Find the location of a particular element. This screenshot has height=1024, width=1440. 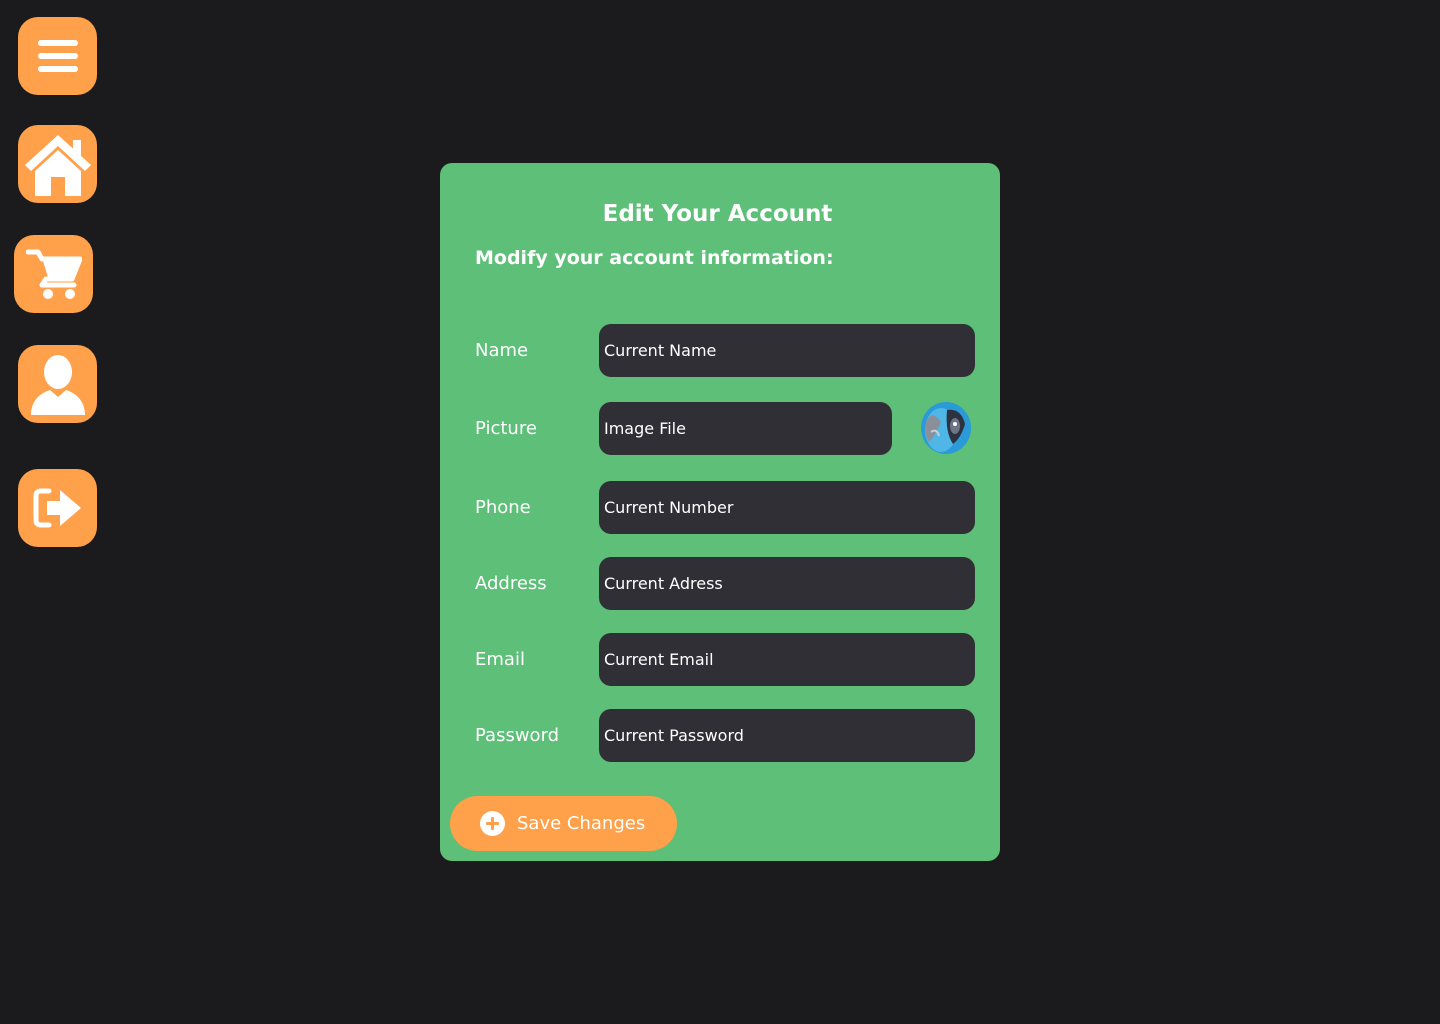

logout-icon is located at coordinates (57, 508).